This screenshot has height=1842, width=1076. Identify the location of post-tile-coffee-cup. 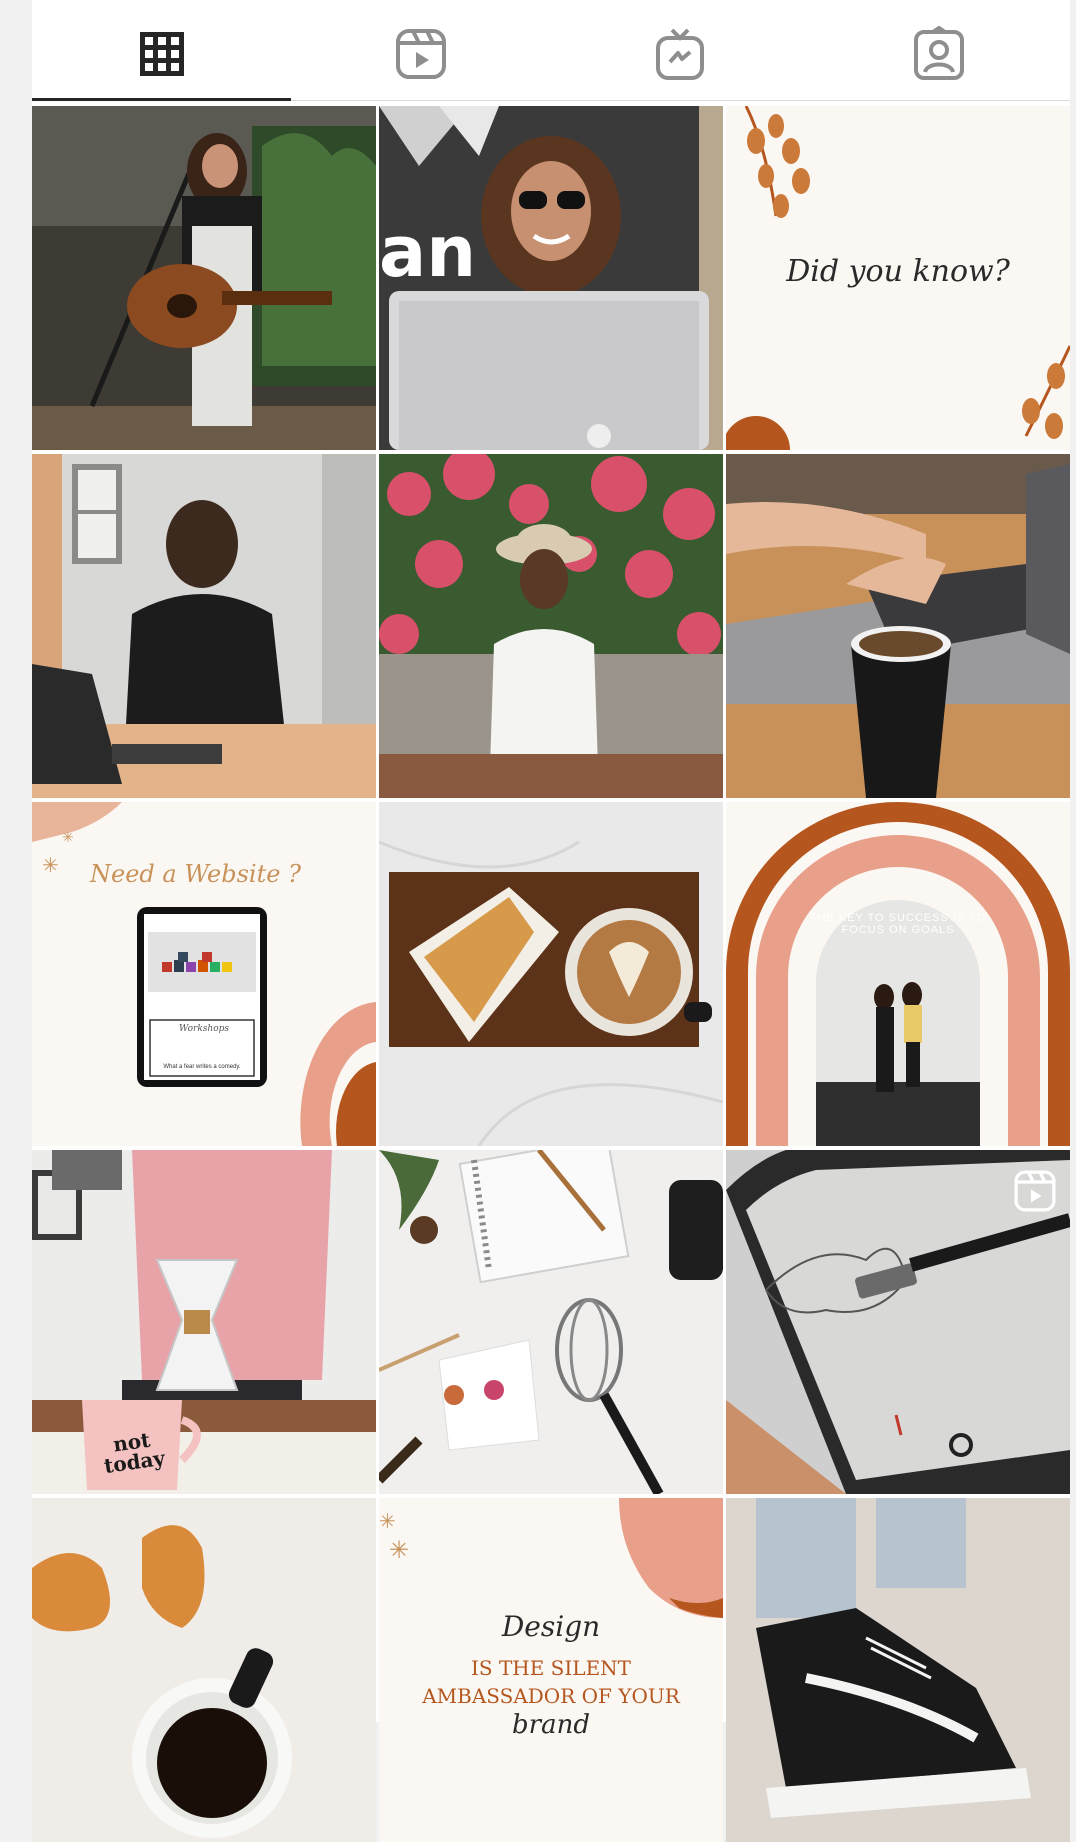
(204, 1670).